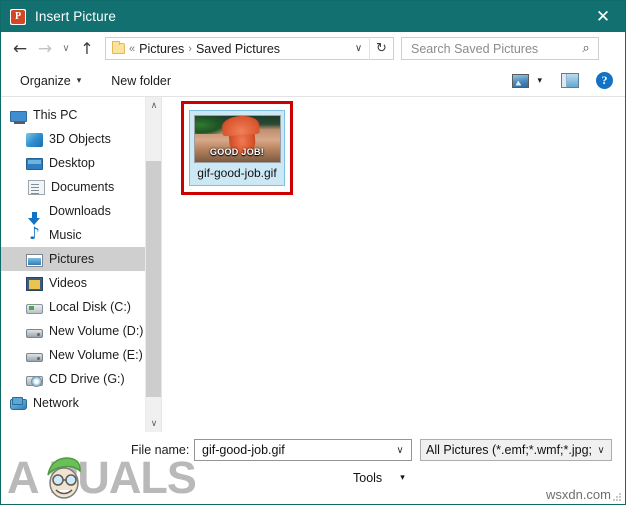  I want to click on documents-icon, so click(36, 187).